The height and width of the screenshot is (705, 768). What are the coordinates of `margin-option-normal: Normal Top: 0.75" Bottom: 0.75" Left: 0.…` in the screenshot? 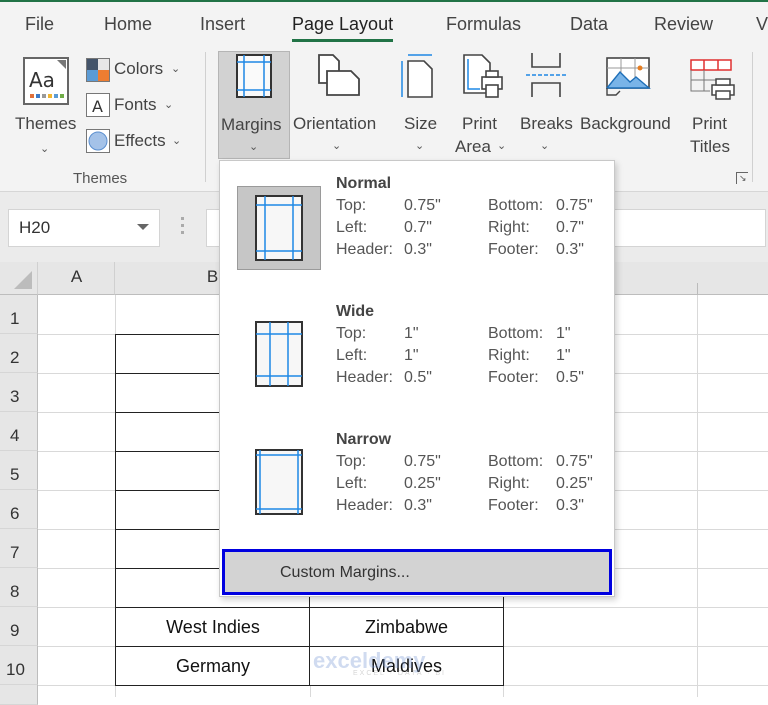 It's located at (417, 225).